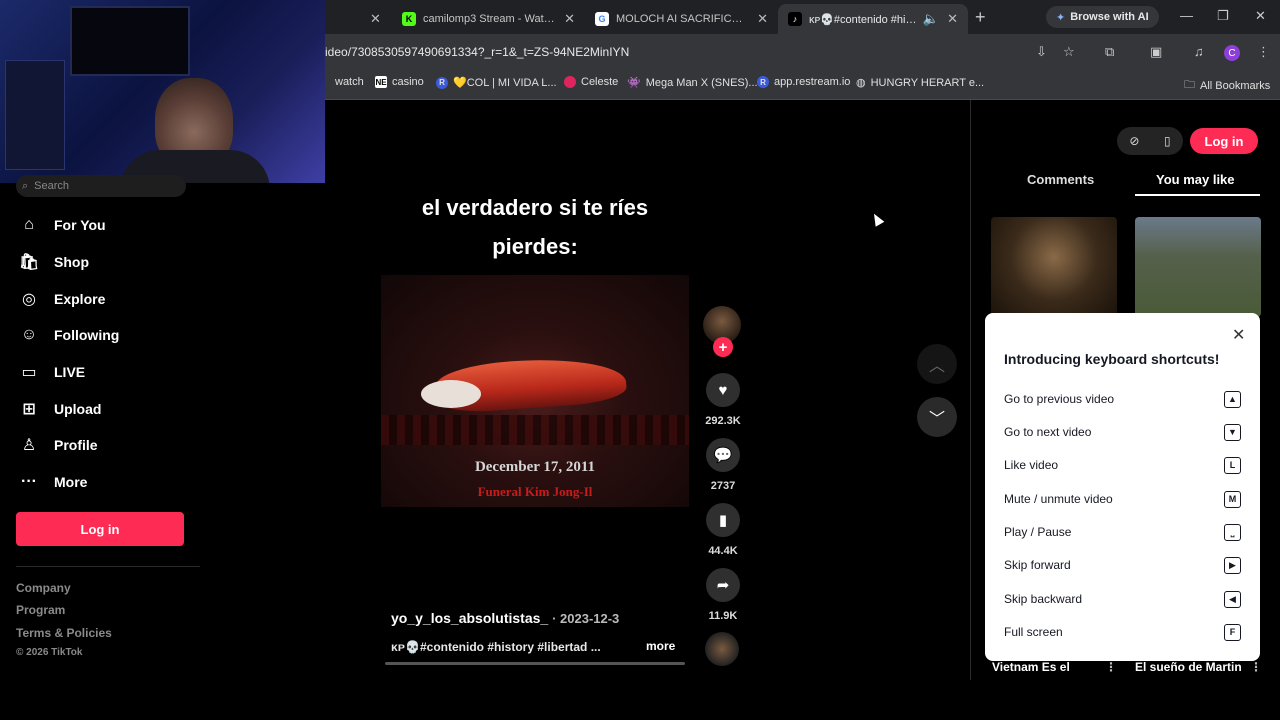  I want to click on suggested-caption: Vietnam Es el, so click(1031, 667).